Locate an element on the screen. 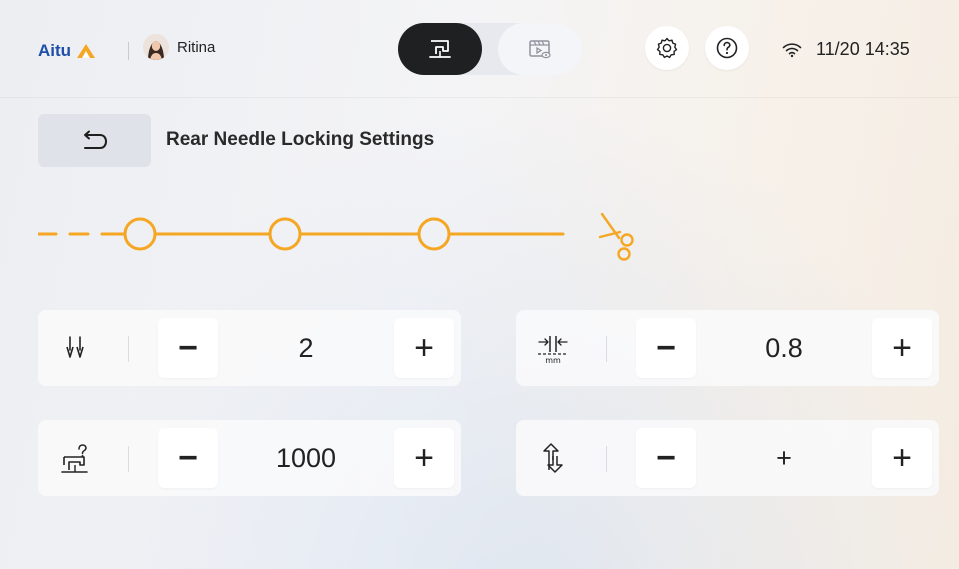 The width and height of the screenshot is (959, 569). stitch-diagram is located at coordinates (336, 236).